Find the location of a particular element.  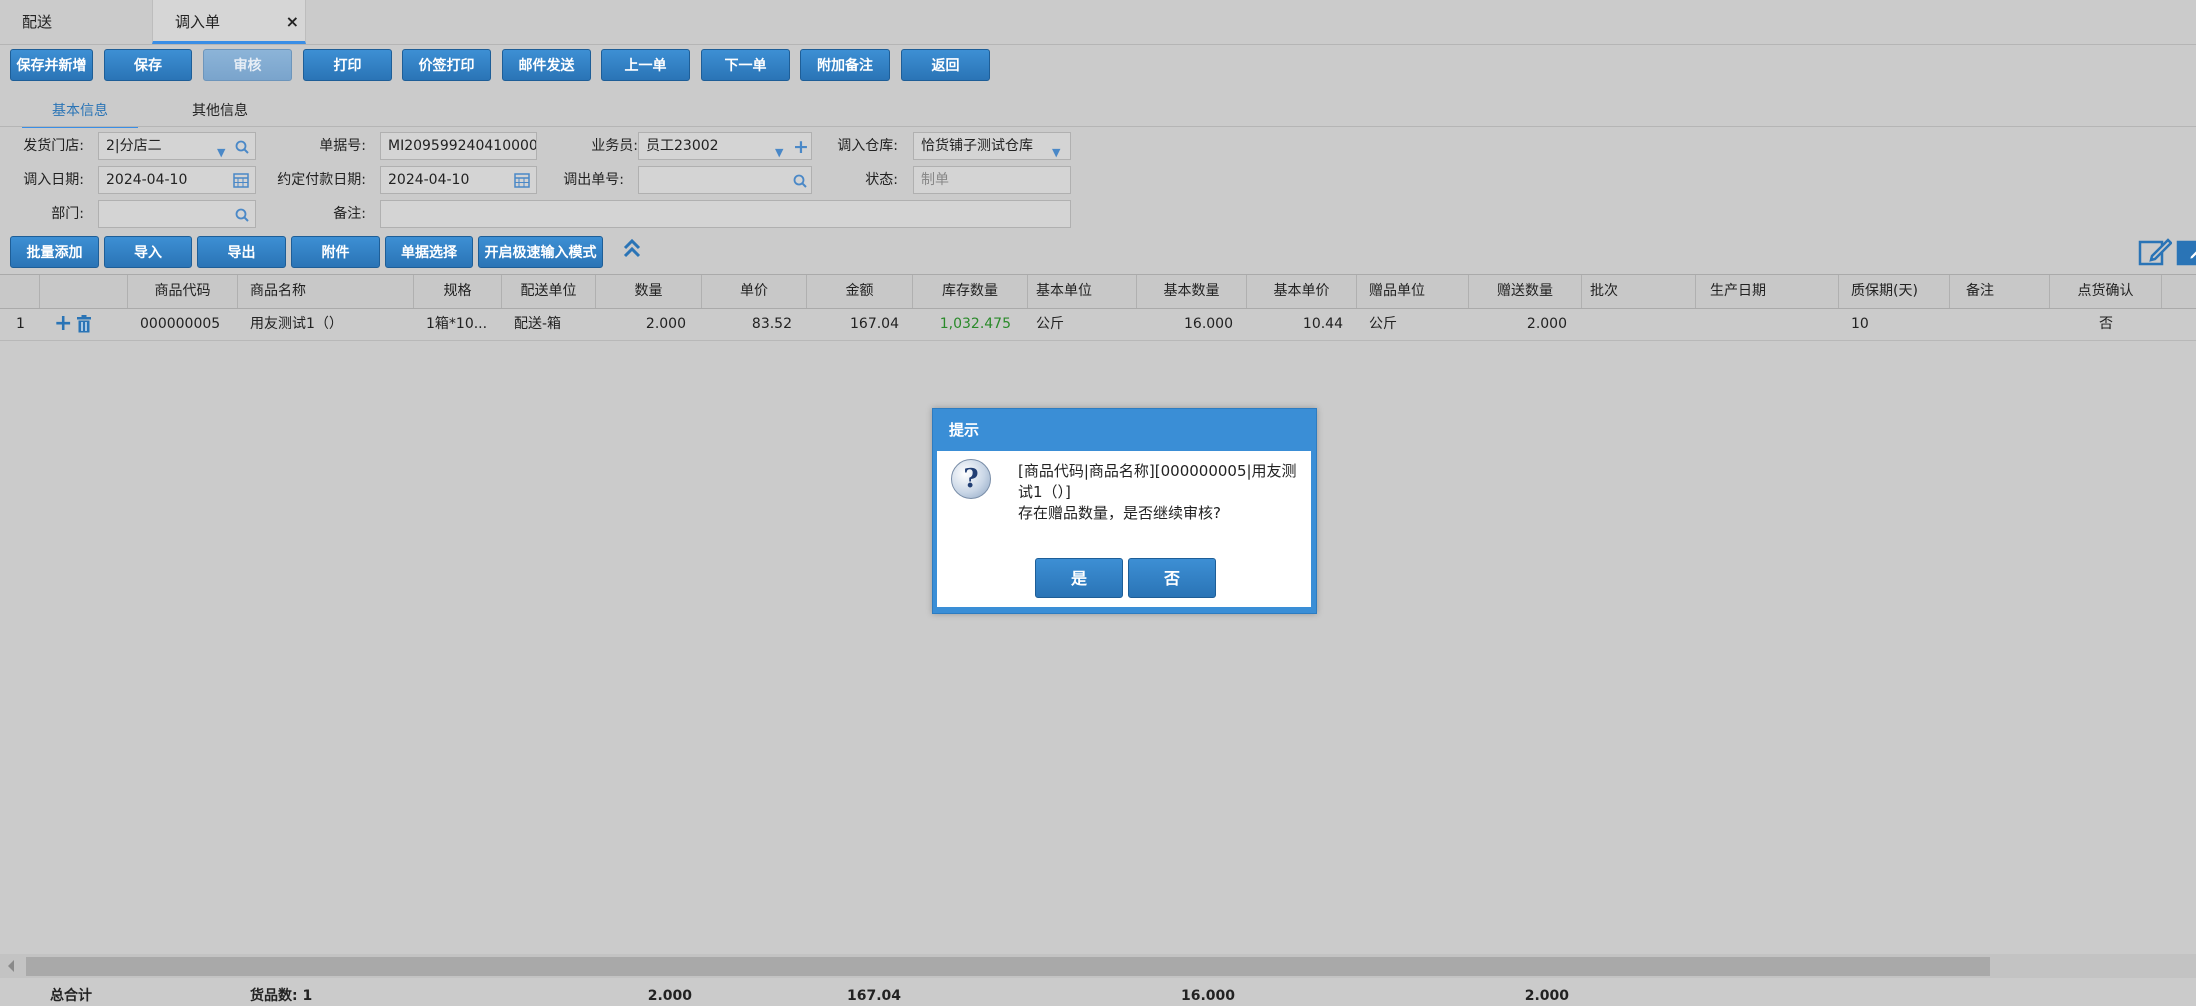

cell-stock: 1,032.475 is located at coordinates (965, 324).